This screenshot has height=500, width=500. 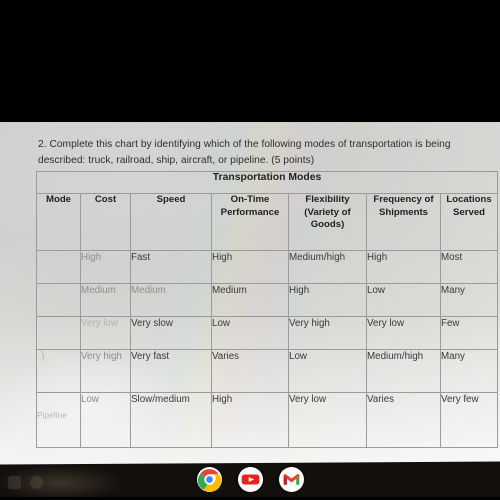 I want to click on cell-locations: Most, so click(x=469, y=267).